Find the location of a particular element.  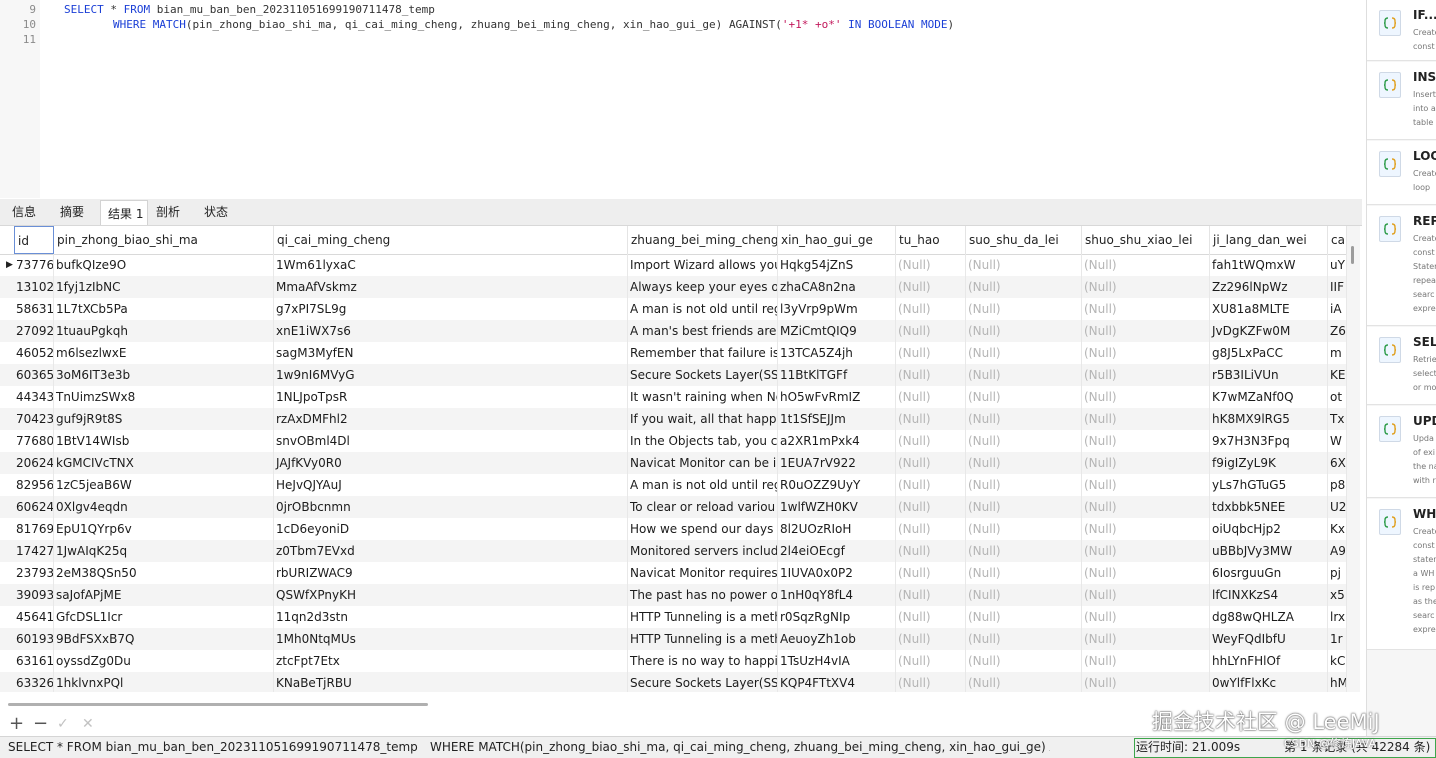

table-cell: How we spend our days i is located at coordinates (703, 529).